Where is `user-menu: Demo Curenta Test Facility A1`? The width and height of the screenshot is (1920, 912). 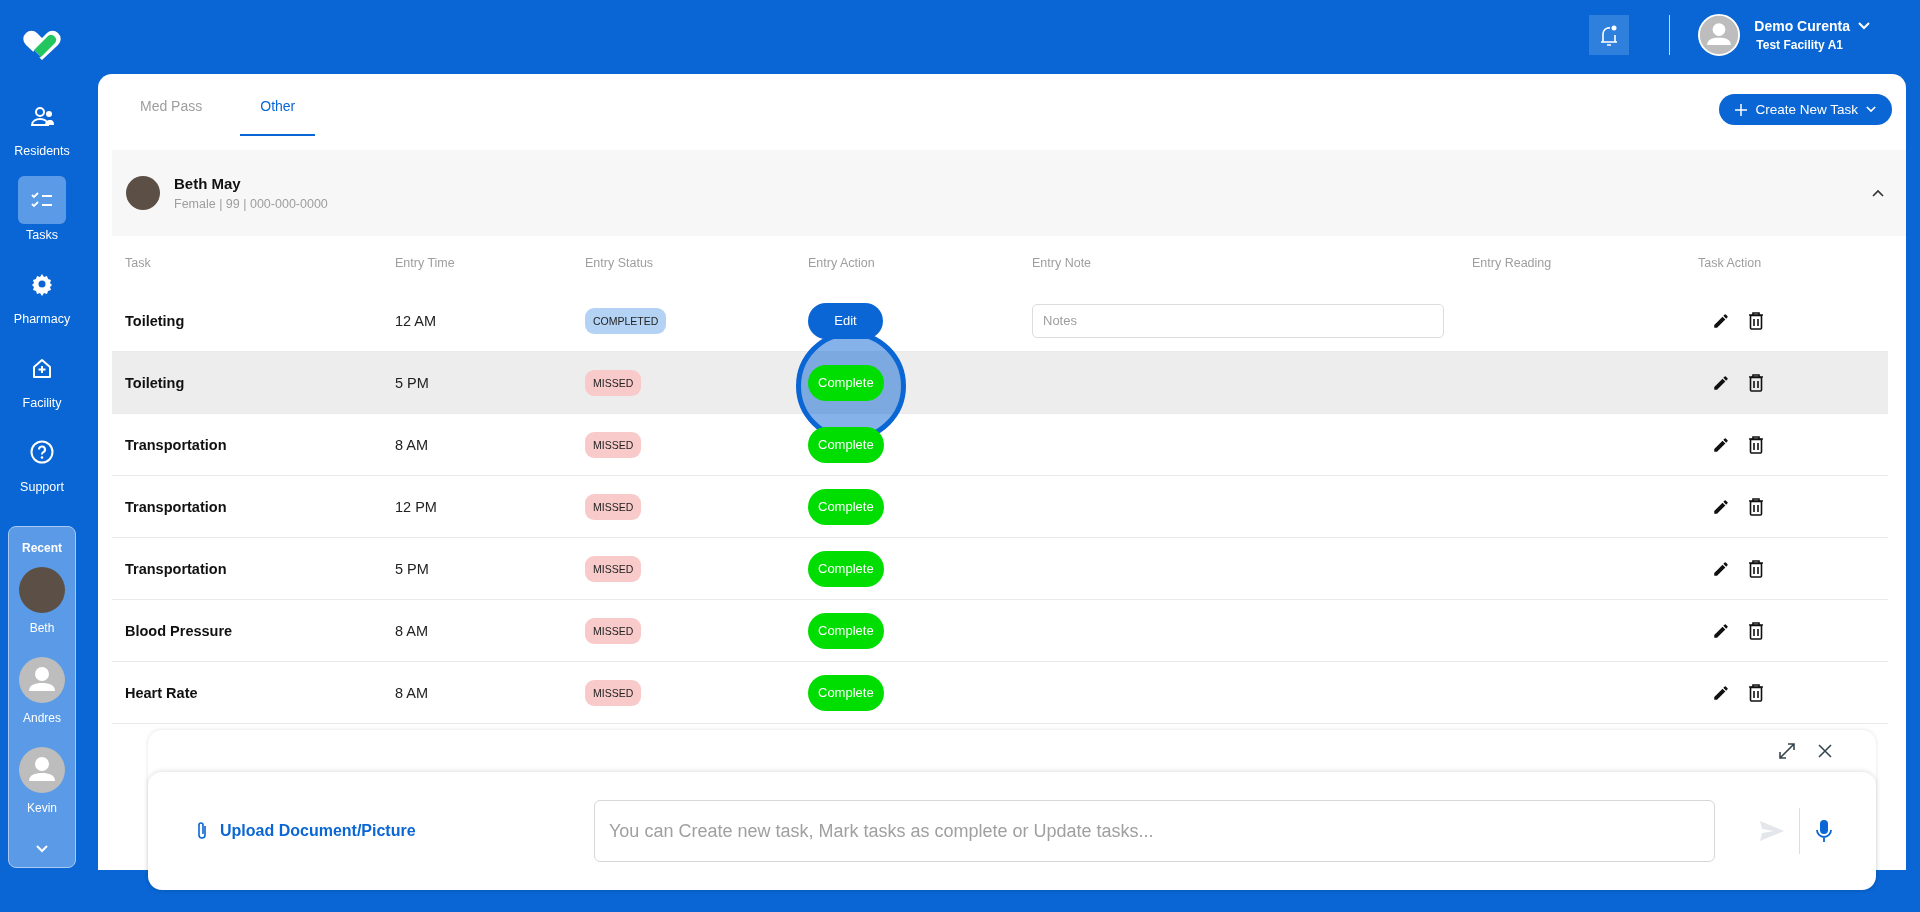 user-menu: Demo Curenta Test Facility A1 is located at coordinates (1784, 35).